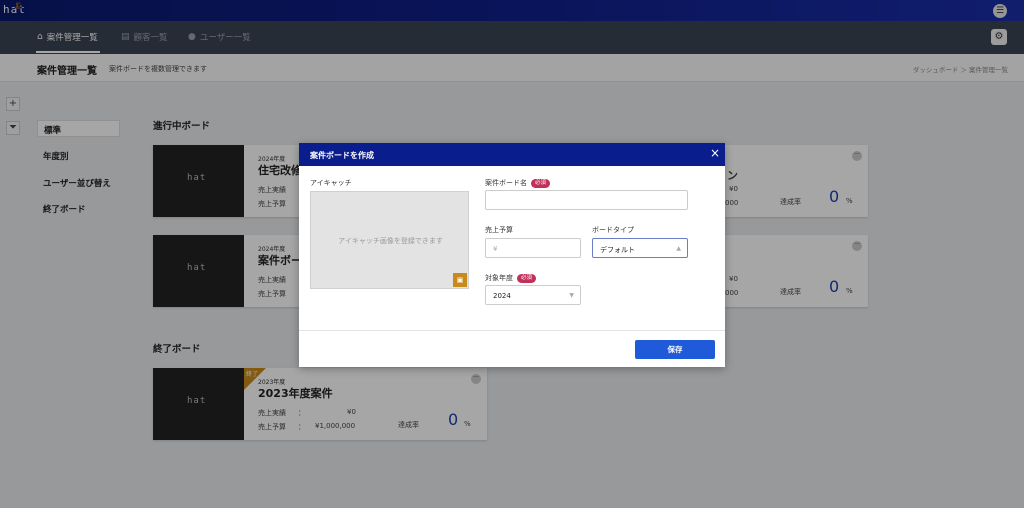 The height and width of the screenshot is (508, 1024). I want to click on board-name-label-text: 案件ボード名, so click(506, 183).